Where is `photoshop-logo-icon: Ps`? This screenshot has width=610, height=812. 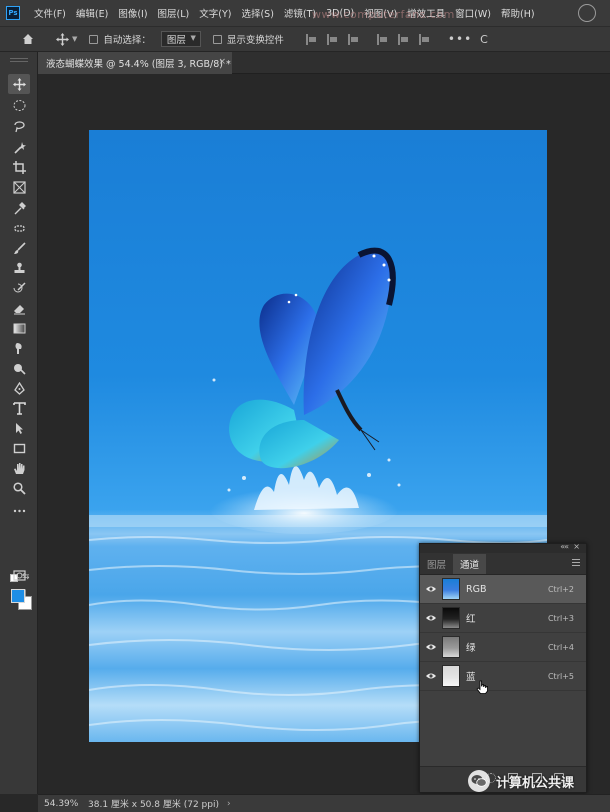
photoshop-logo-icon: Ps is located at coordinates (13, 13).